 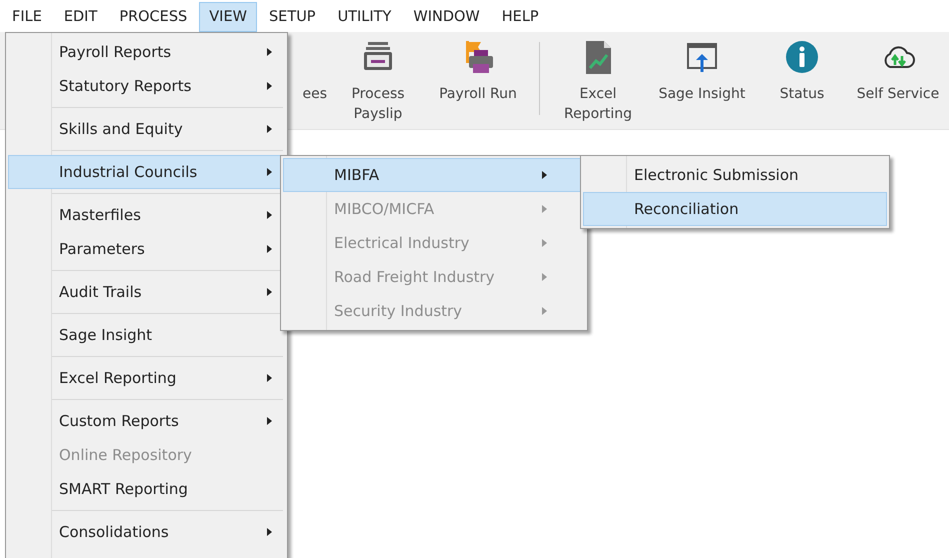 What do you see at coordinates (153, 17) in the screenshot?
I see `menu-bar-item: PROCESS` at bounding box center [153, 17].